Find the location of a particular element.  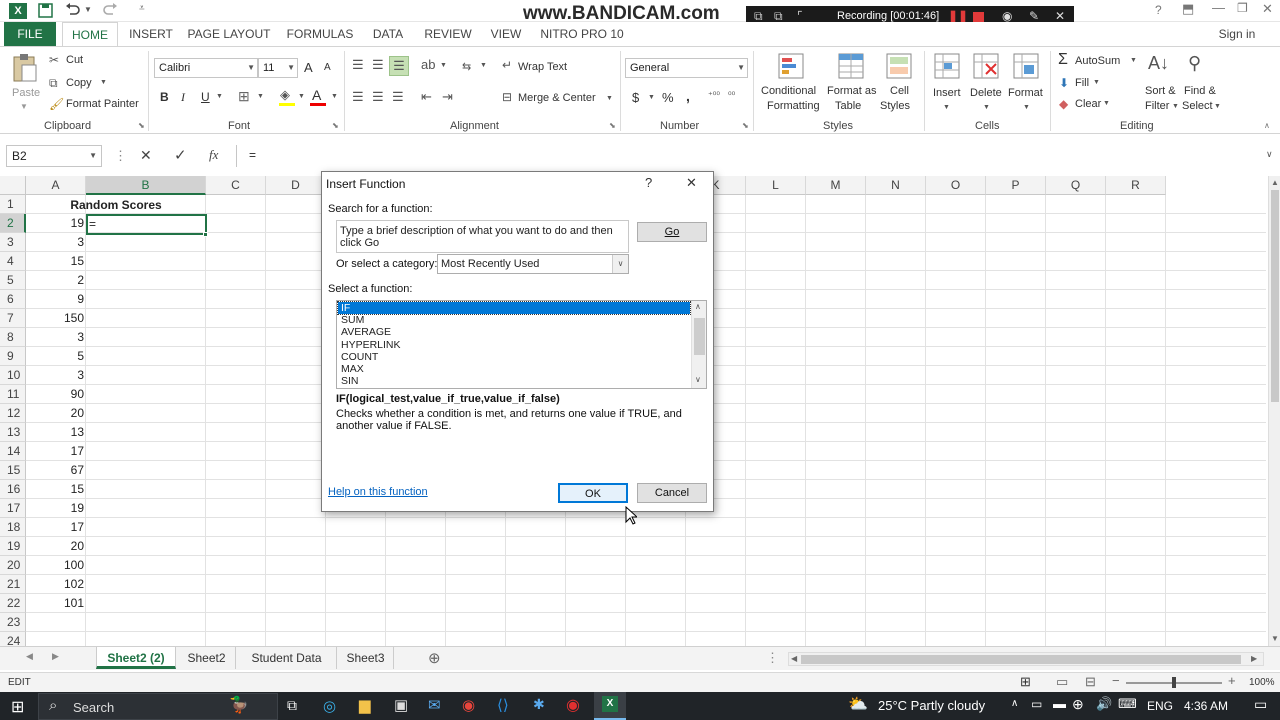

font-name-combo: Calibri ▼ is located at coordinates (206, 68).